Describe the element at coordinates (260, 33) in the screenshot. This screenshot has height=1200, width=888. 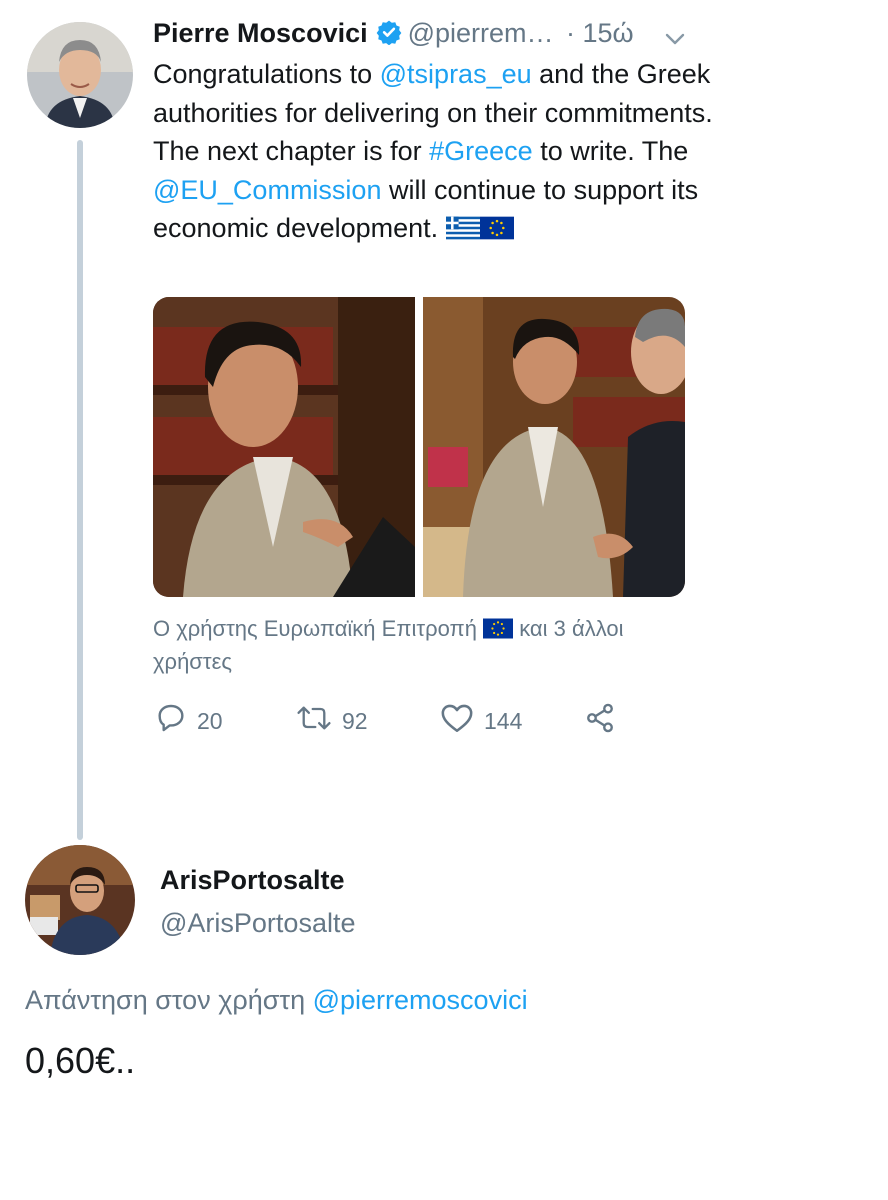
I see `author-name: Pierre Moscovici` at that location.